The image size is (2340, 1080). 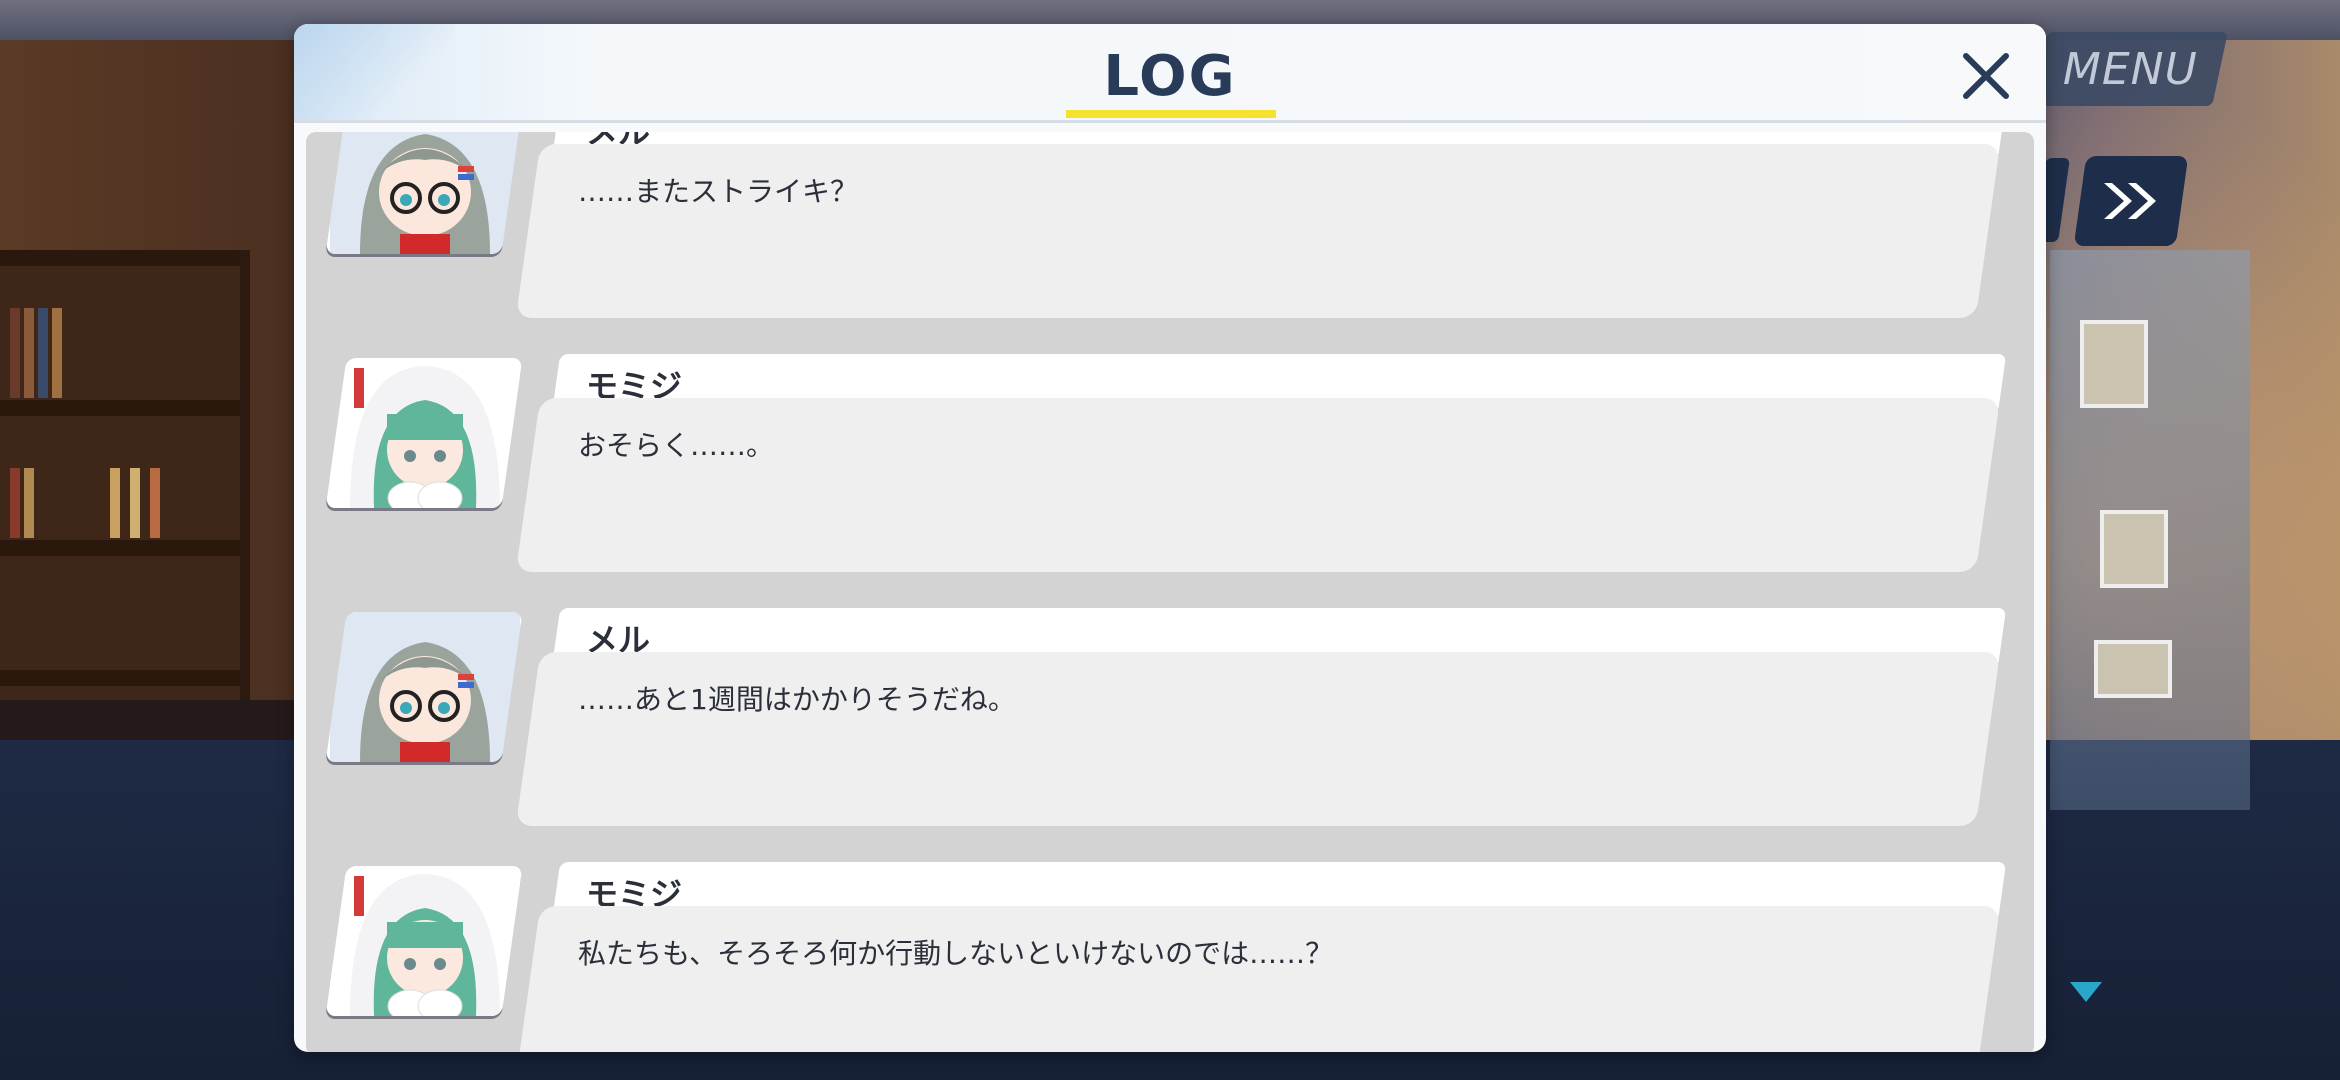 I want to click on dialogue-text: ……またストライキ？, so click(x=718, y=191).